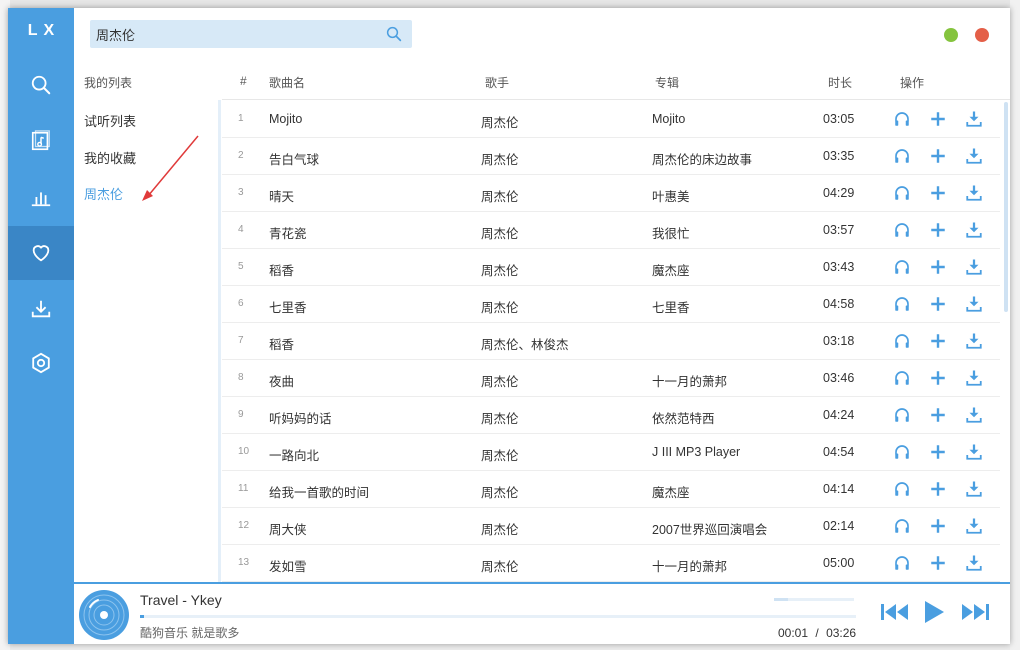 The width and height of the screenshot is (1020, 650). Describe the element at coordinates (839, 156) in the screenshot. I see `row-duration: 03:35` at that location.